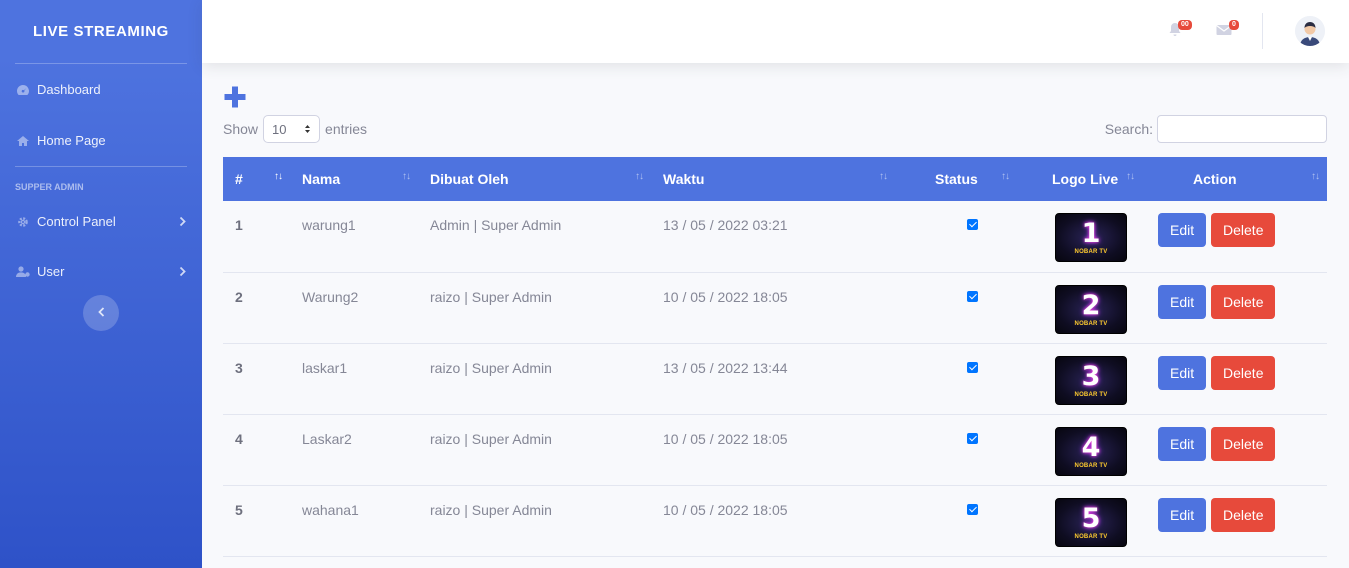 This screenshot has height=568, width=1349. What do you see at coordinates (239, 296) in the screenshot?
I see `row-number: 2` at bounding box center [239, 296].